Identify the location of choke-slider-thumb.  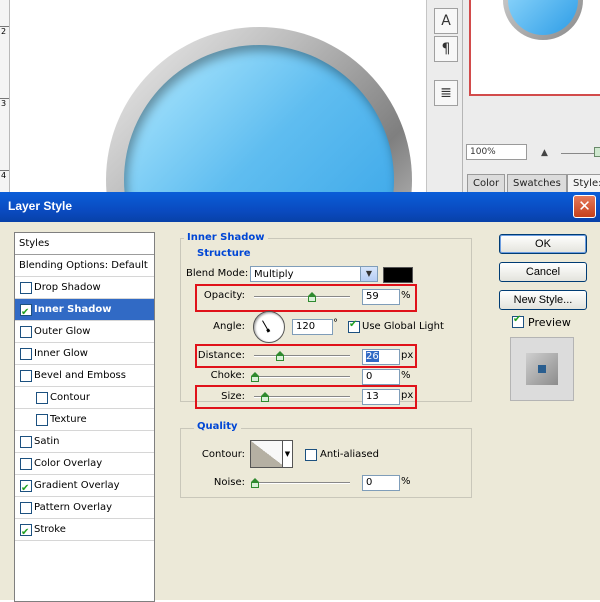
(255, 377).